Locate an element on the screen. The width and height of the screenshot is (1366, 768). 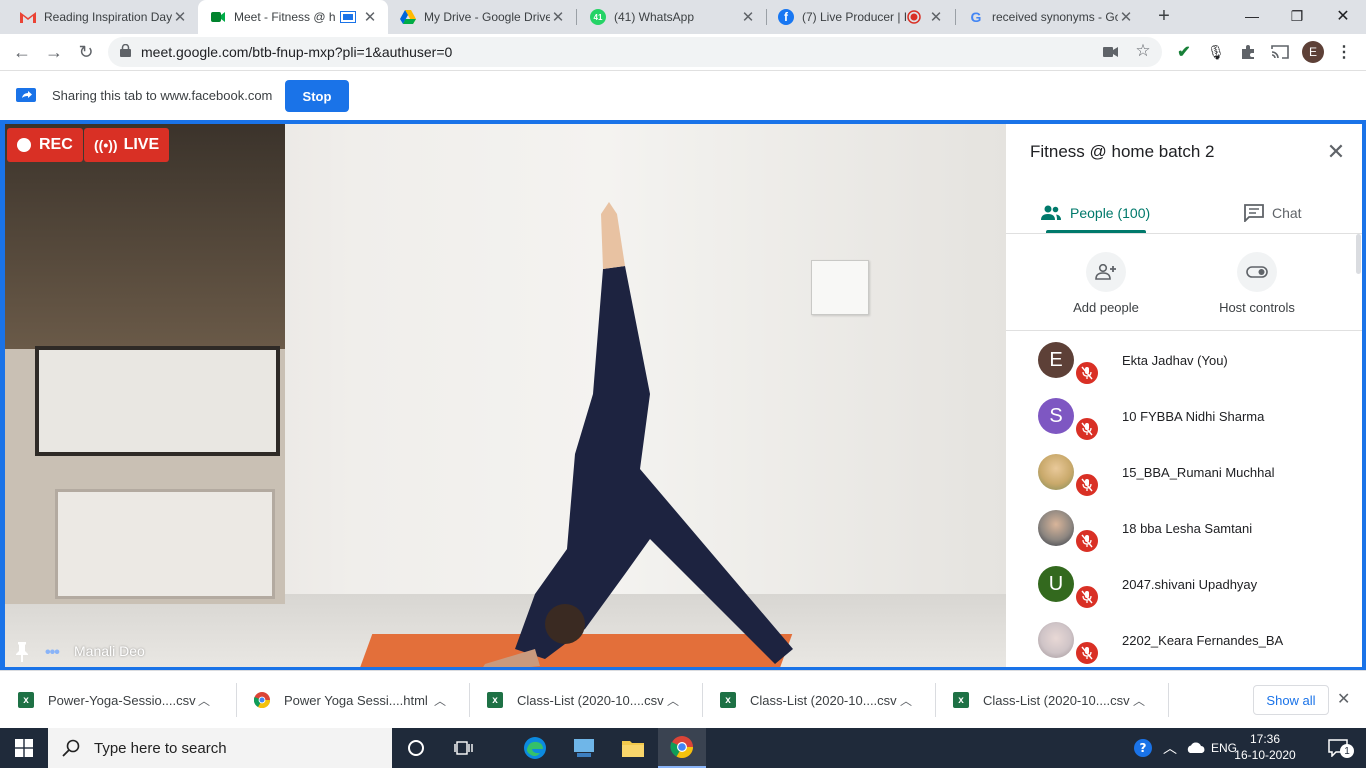
participant-row: 2202_Keara Fernandes_BA is located at coordinates (1184, 640).